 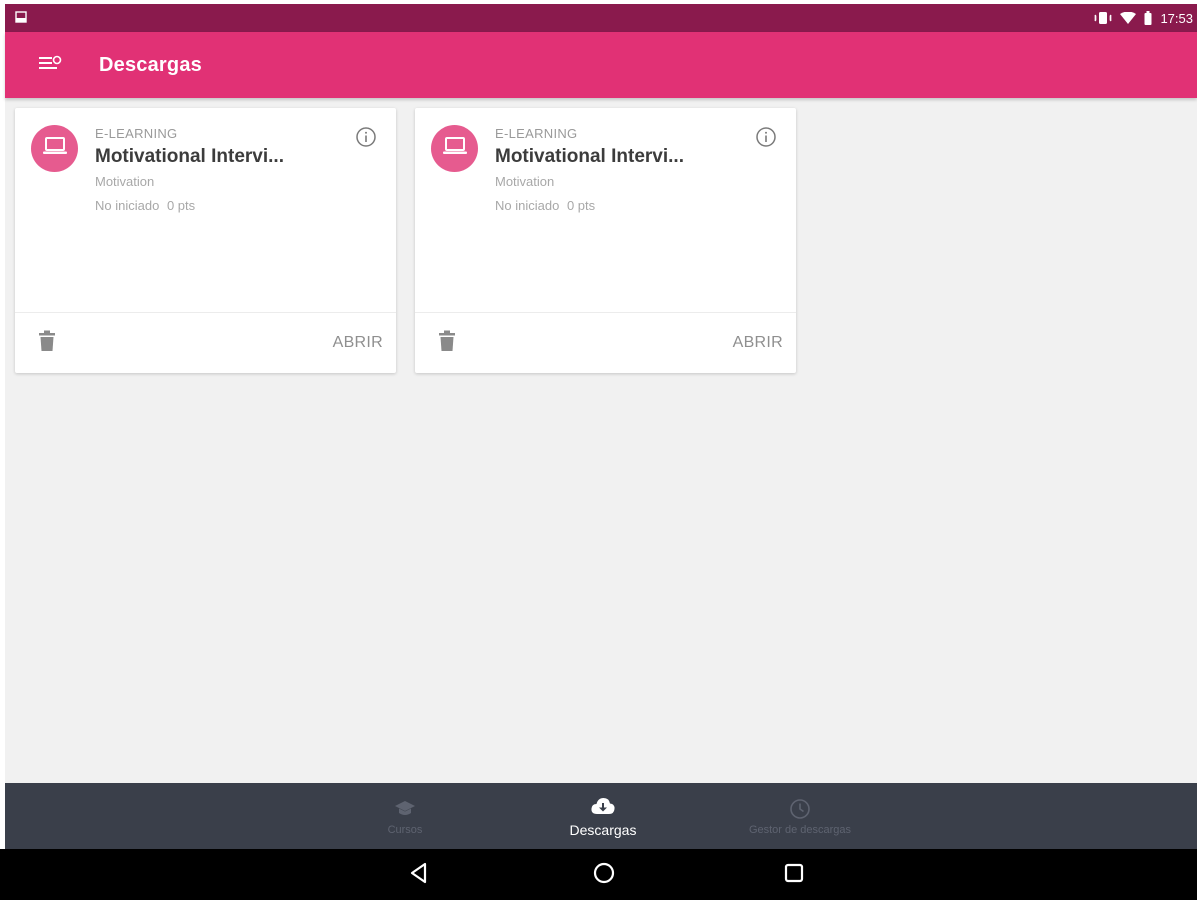 I want to click on nav-item-download-manager: Gestor de descargas, so click(x=800, y=816).